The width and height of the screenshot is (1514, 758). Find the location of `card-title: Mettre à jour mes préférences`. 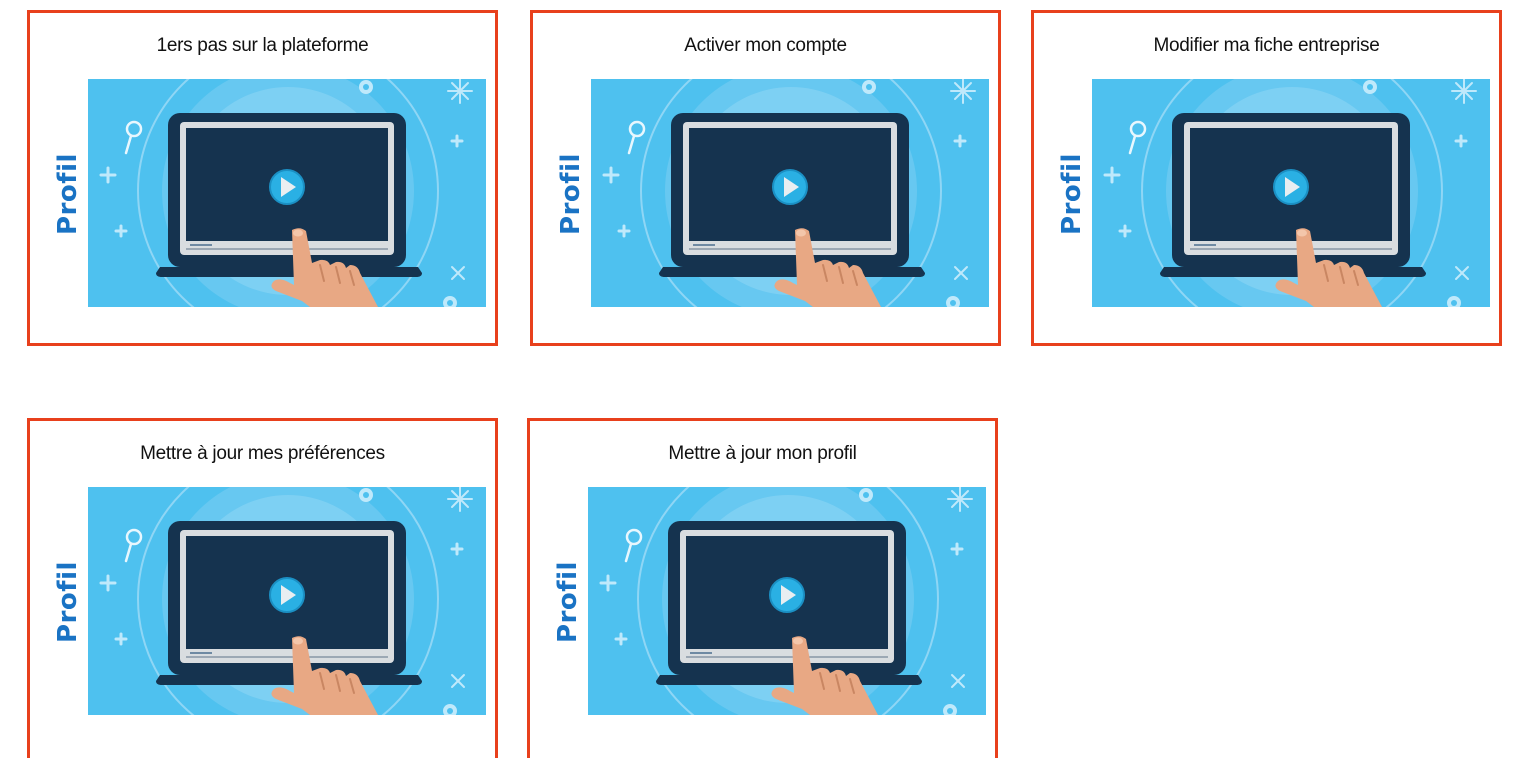

card-title: Mettre à jour mes préférences is located at coordinates (262, 453).